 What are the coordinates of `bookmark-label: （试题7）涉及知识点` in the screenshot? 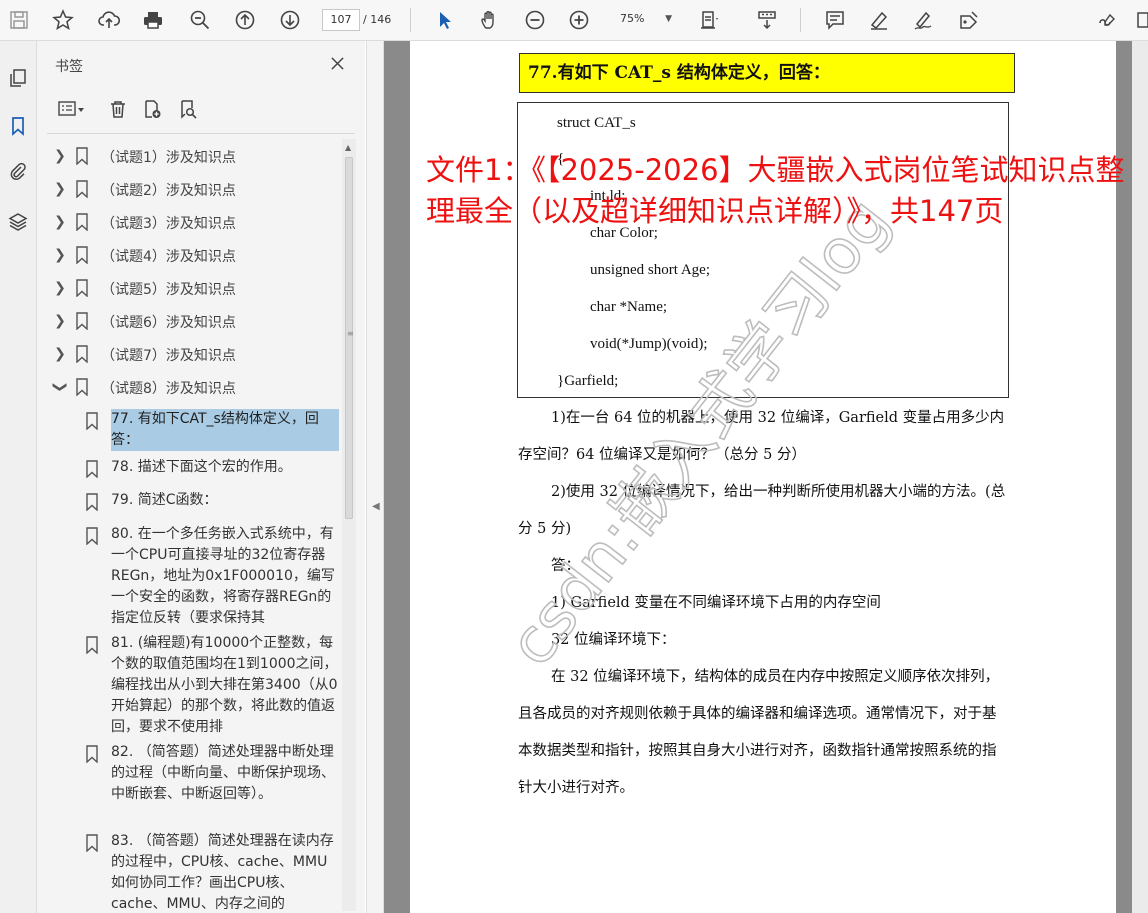 It's located at (168, 356).